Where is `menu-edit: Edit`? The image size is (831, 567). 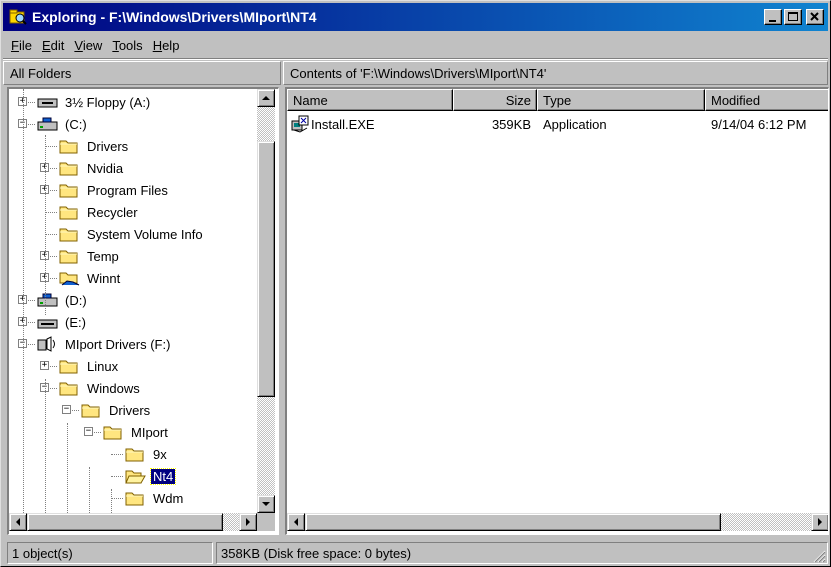 menu-edit: Edit is located at coordinates (54, 45).